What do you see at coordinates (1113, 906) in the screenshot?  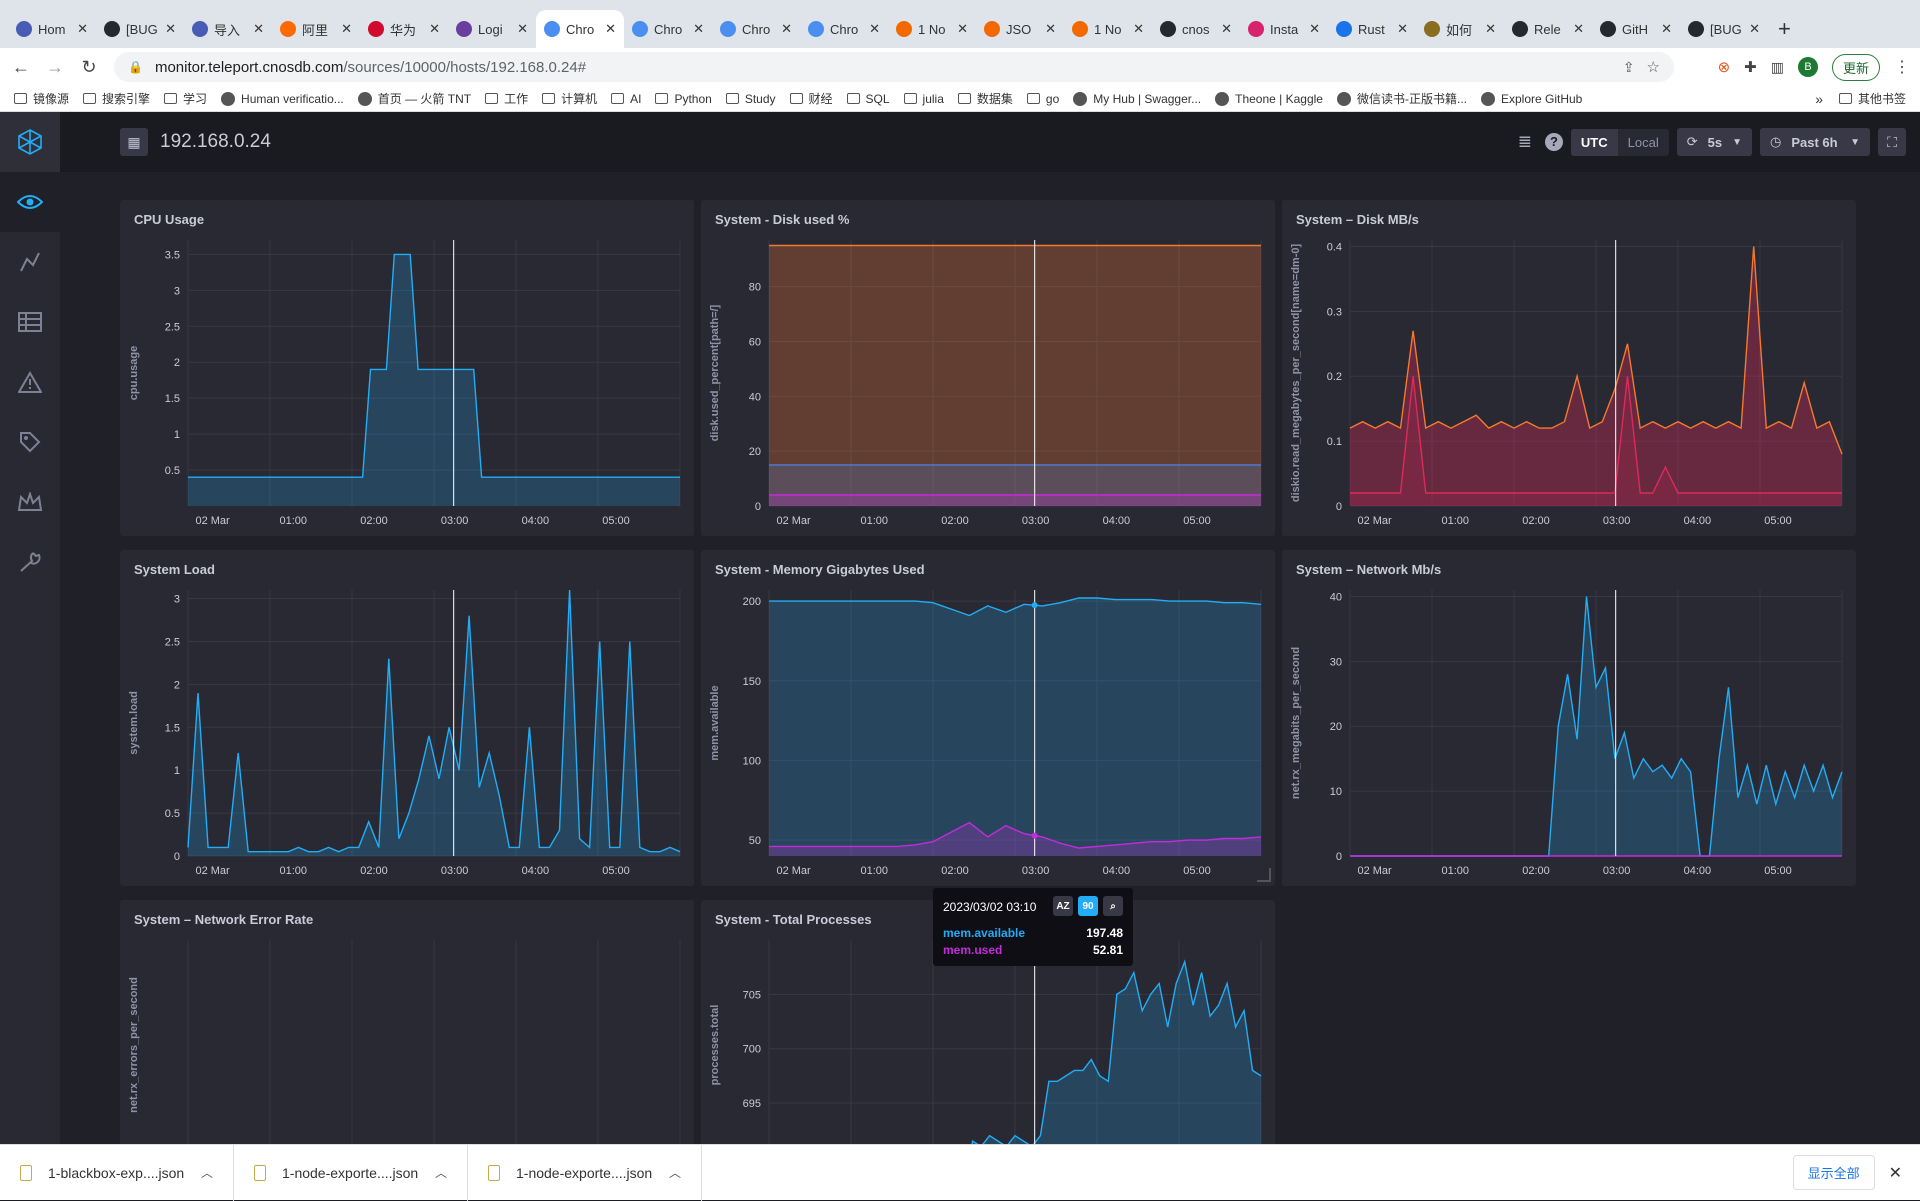 I see `tooltip-search-icon: ⌕` at bounding box center [1113, 906].